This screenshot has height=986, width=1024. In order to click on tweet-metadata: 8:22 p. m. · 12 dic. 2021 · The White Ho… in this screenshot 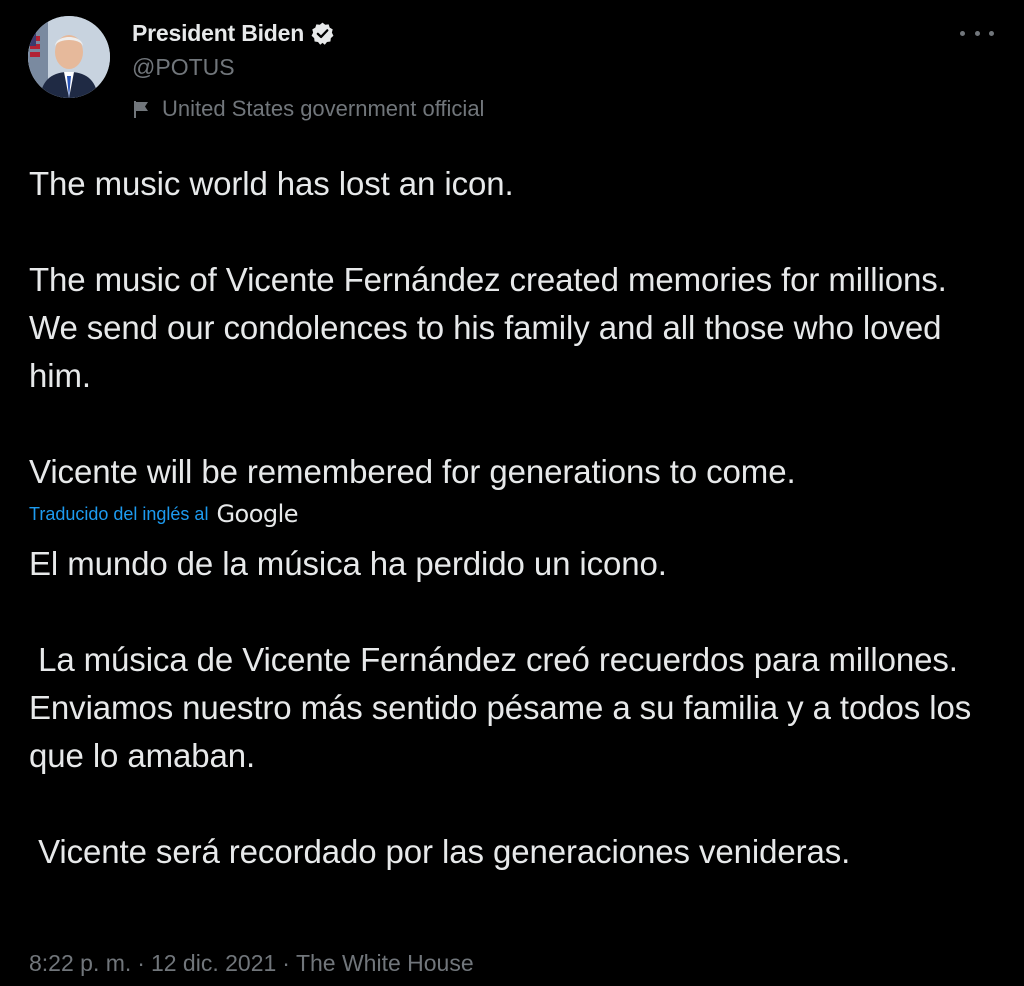, I will do `click(251, 963)`.